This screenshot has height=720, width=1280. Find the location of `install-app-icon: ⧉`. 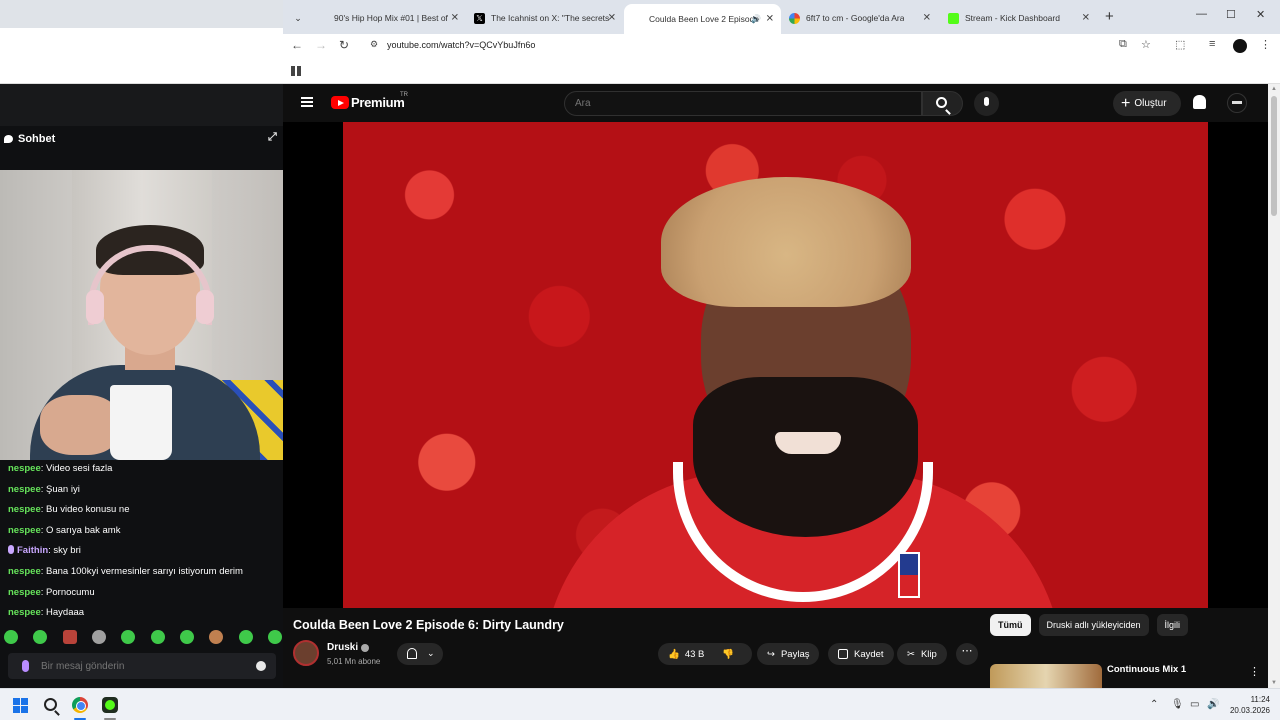

install-app-icon: ⧉ is located at coordinates (1123, 44).